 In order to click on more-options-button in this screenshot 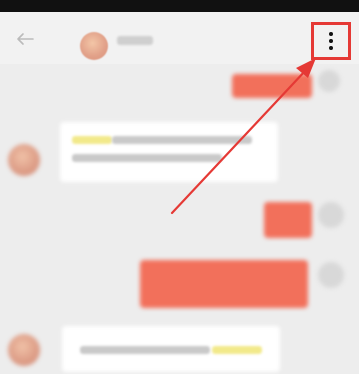, I will do `click(331, 41)`.